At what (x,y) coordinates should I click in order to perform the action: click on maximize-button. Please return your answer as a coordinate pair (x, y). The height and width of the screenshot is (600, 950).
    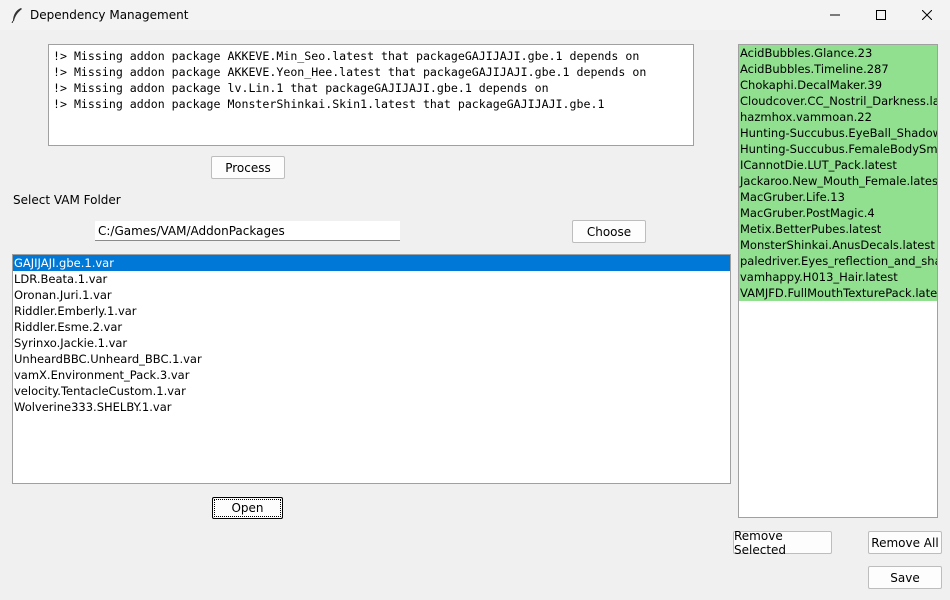
    Looking at the image, I should click on (881, 15).